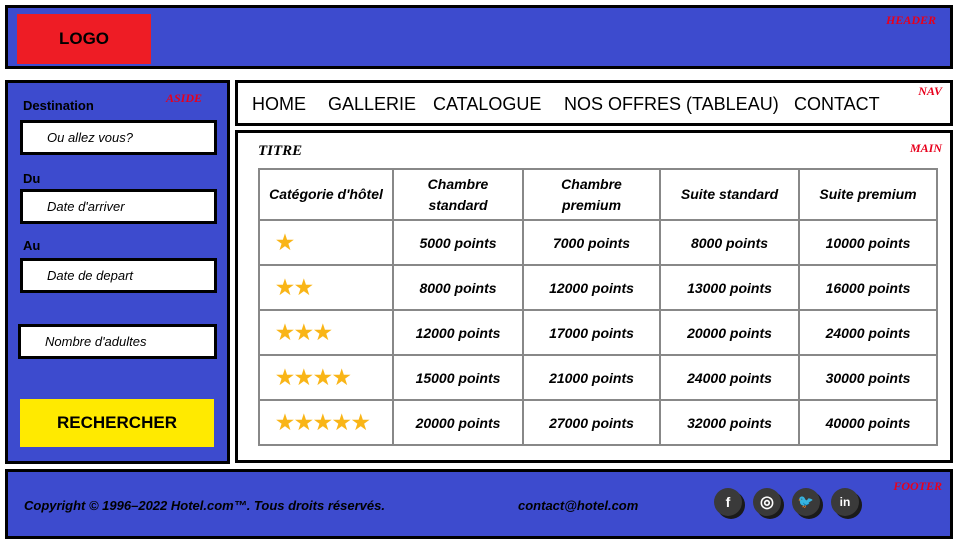 The image size is (960, 545). Describe the element at coordinates (32, 245) in the screenshot. I see `to-label: Au` at that location.